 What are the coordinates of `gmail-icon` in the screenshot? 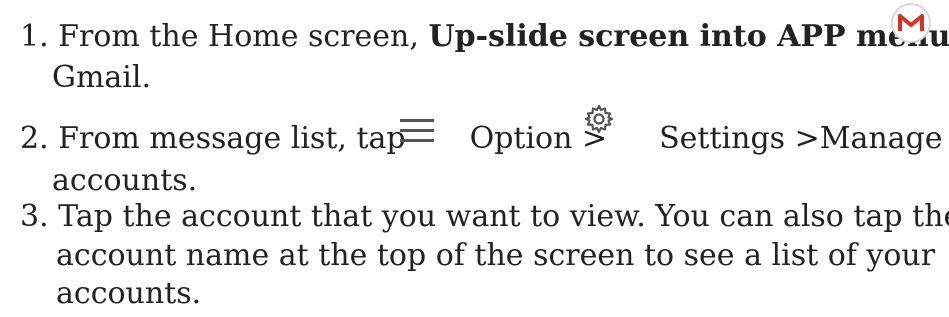 It's located at (911, 23).